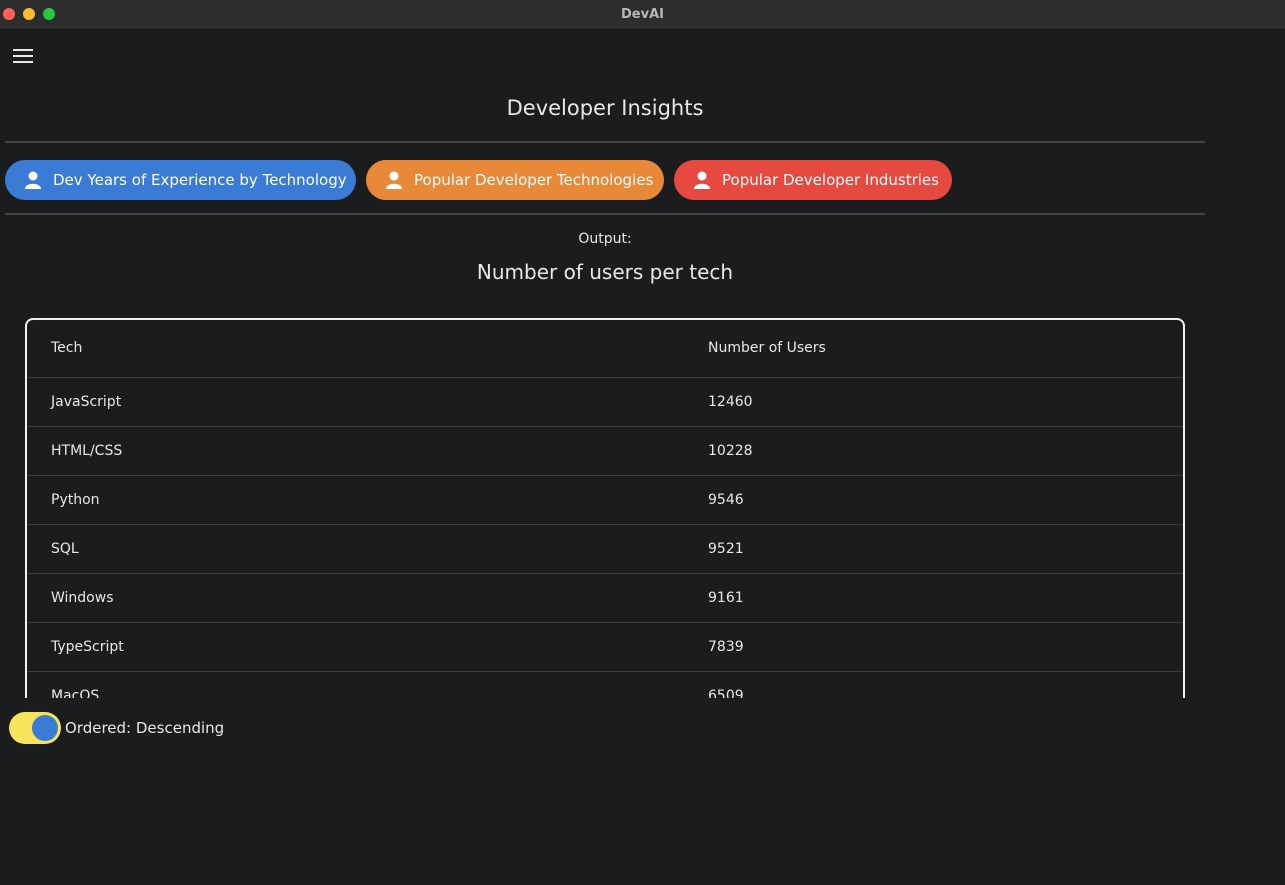 The image size is (1285, 885). I want to click on window-controls, so click(29, 14).